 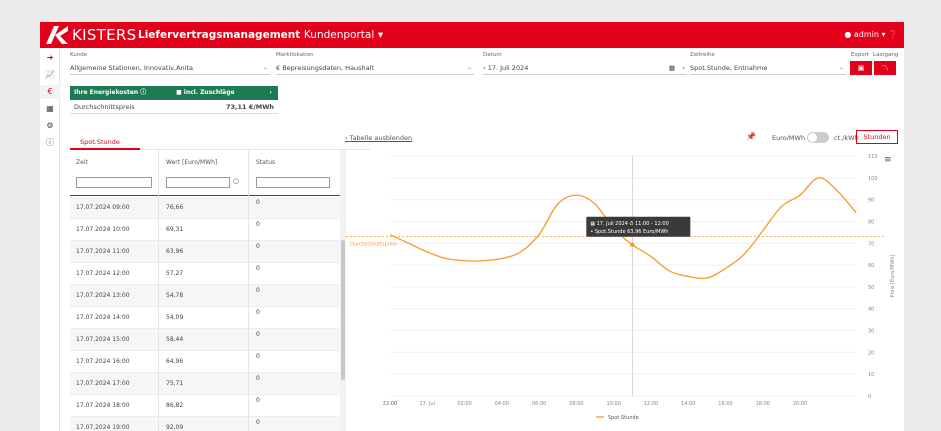 What do you see at coordinates (103, 295) in the screenshot?
I see `table-cell-zeit: 17.07.2024 13:00` at bounding box center [103, 295].